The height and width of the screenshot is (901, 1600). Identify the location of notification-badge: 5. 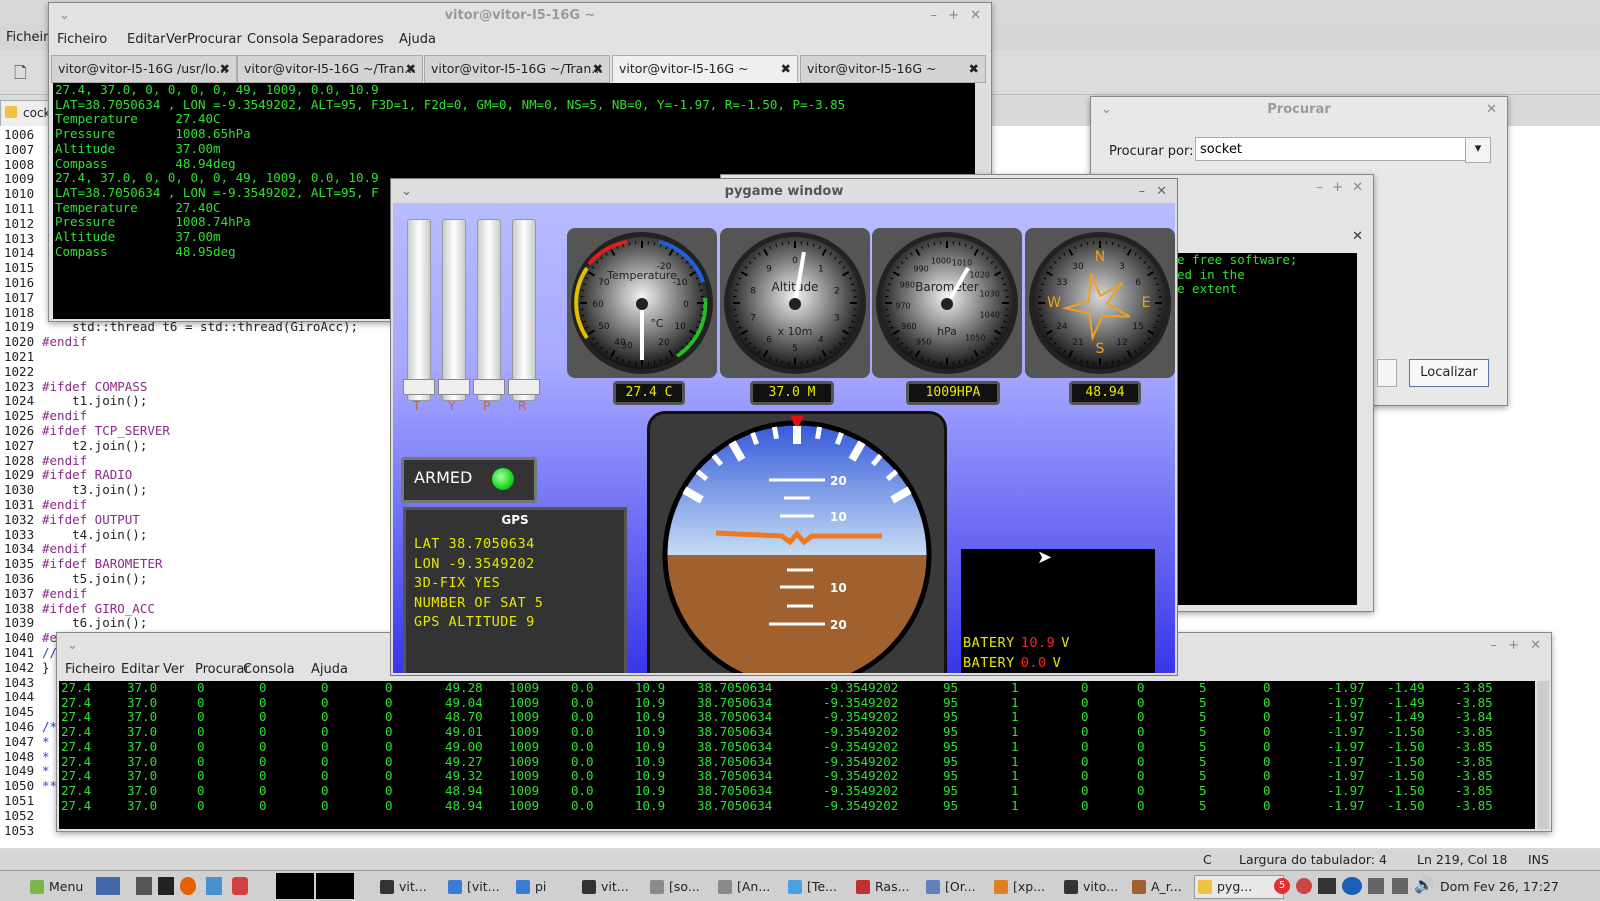
(1282, 886).